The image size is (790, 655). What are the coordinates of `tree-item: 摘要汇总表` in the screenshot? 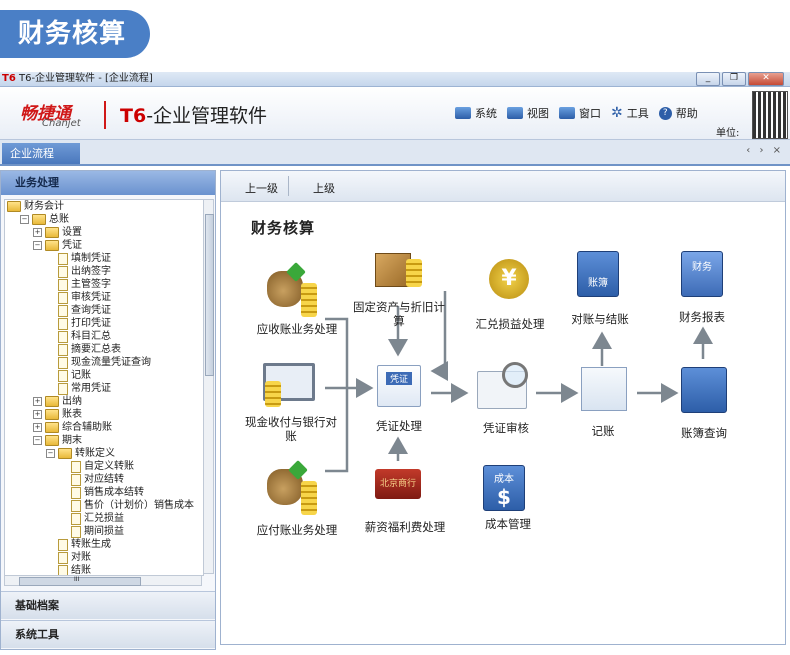 It's located at (83, 349).